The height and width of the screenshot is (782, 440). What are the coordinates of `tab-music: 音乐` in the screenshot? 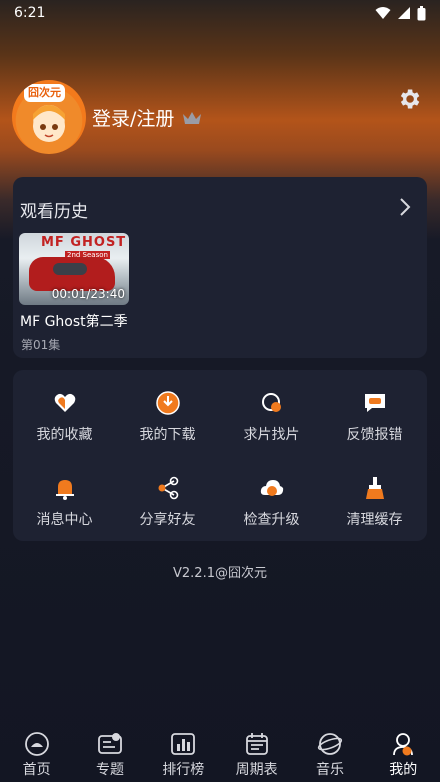 It's located at (329, 754).